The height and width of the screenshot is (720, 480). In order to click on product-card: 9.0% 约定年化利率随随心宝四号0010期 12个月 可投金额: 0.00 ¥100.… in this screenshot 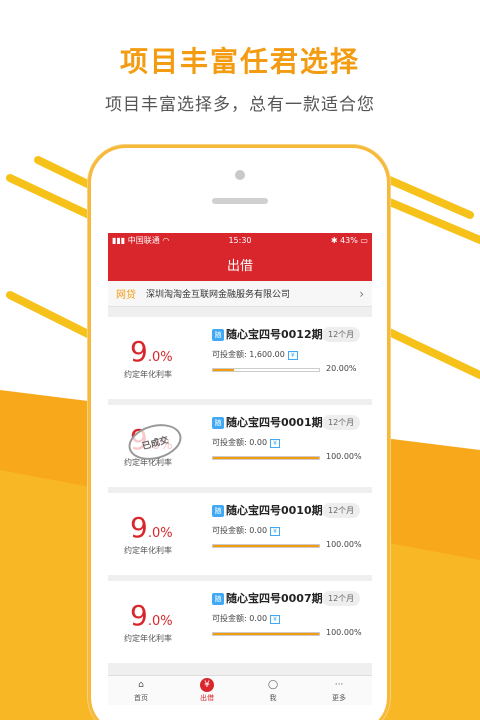, I will do `click(240, 534)`.